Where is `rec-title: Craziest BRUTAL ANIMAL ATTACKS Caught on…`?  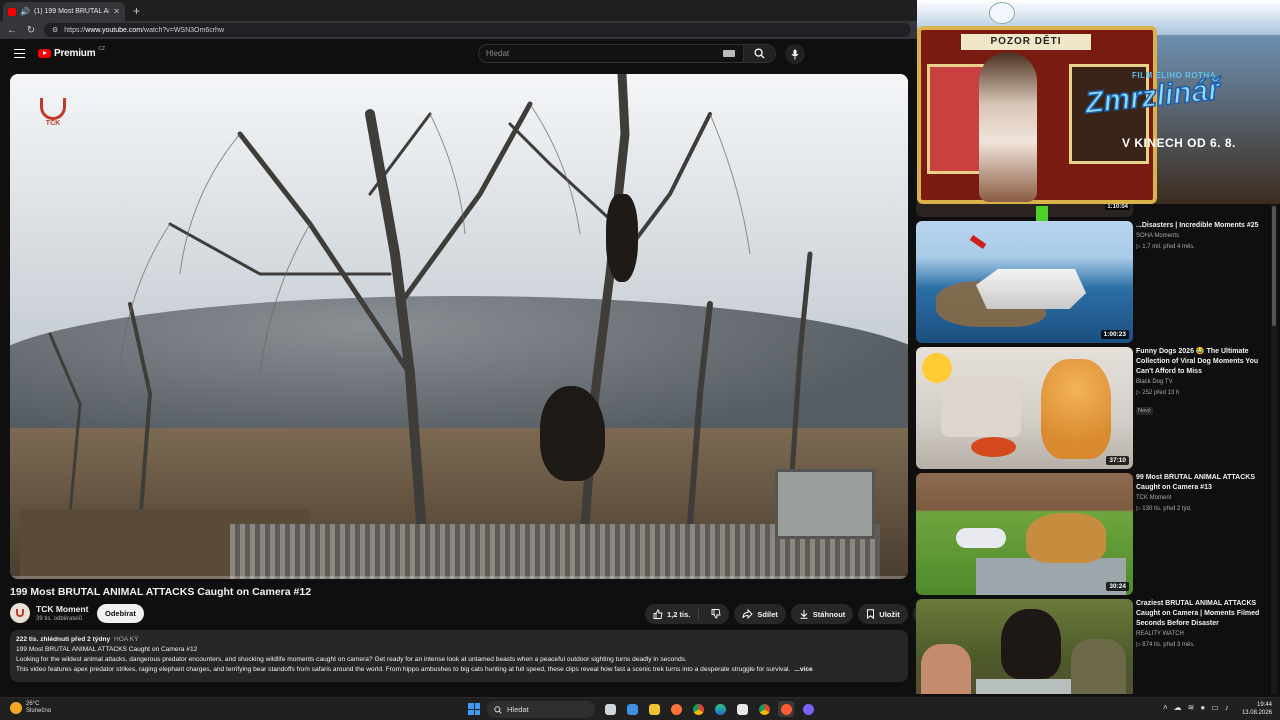 rec-title: Craziest BRUTAL ANIMAL ATTACKS Caught on… is located at coordinates (1198, 614).